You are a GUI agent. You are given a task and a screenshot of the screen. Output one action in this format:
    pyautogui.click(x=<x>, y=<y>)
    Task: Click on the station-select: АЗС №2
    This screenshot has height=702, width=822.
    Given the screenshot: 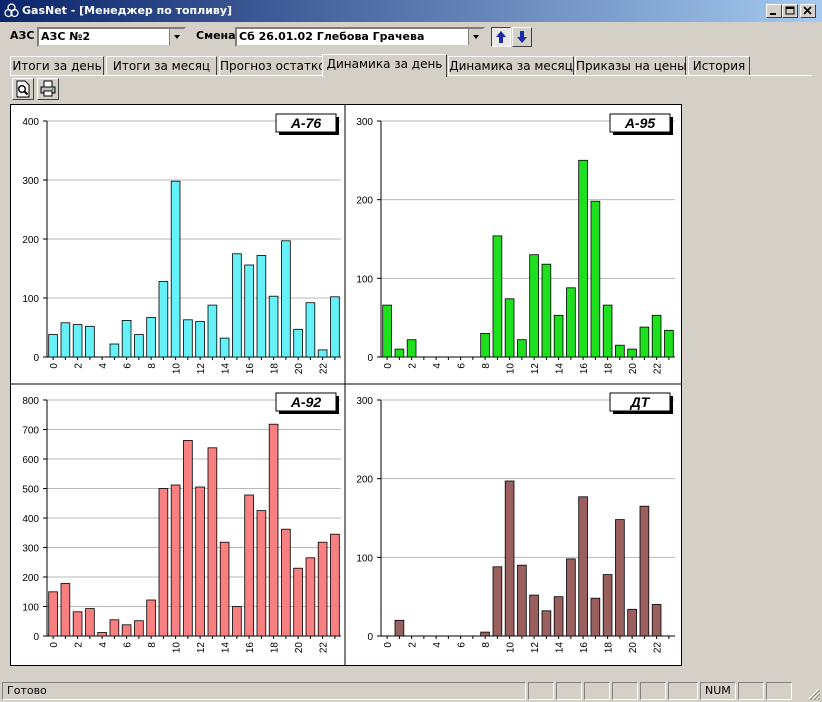 What is the action you would take?
    pyautogui.click(x=111, y=37)
    